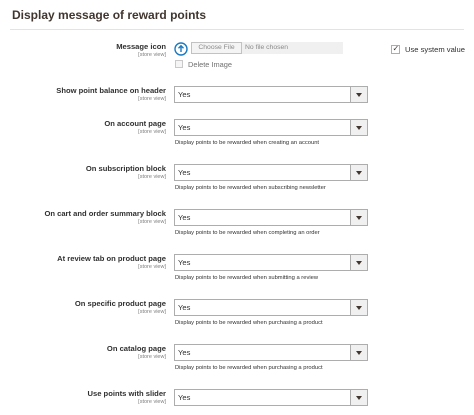 This screenshot has width=474, height=415. I want to click on field-label: On subscription block, so click(125, 168).